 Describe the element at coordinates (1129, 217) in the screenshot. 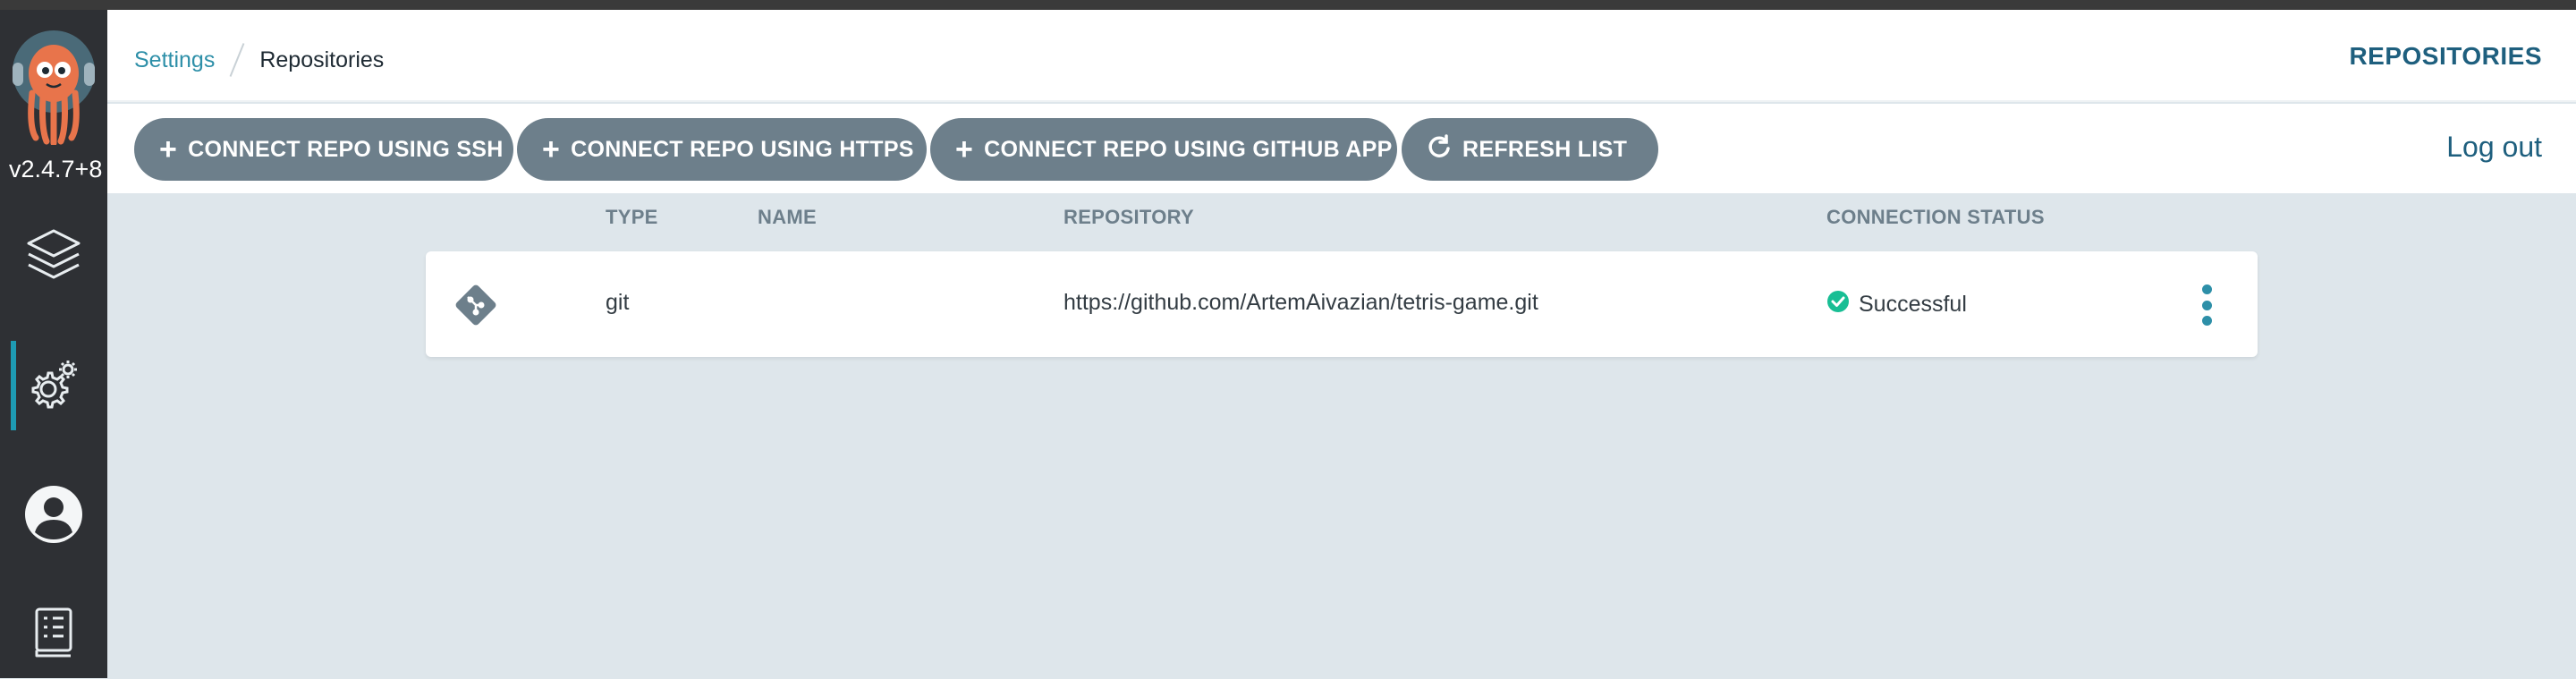

I see `column-header-repository: REPOSITORY` at that location.